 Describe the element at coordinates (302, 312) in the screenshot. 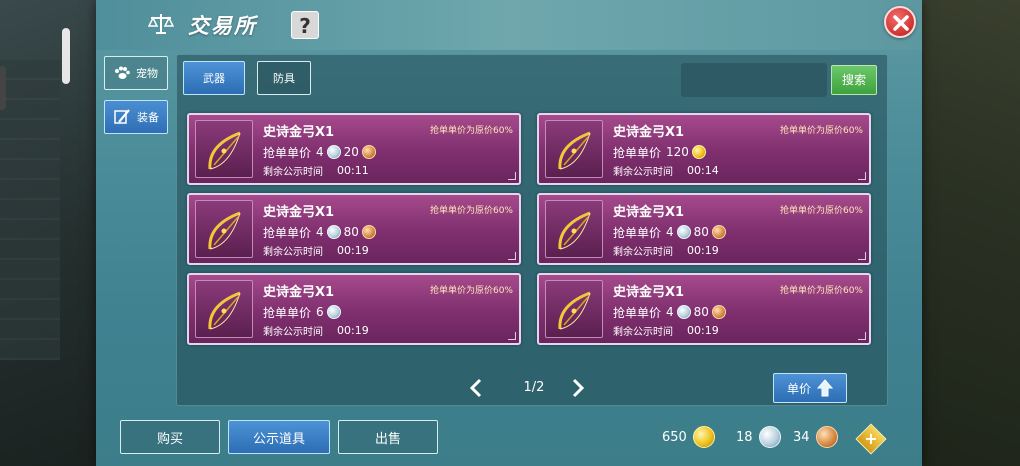

I see `item-price: 抢单单价 6` at that location.